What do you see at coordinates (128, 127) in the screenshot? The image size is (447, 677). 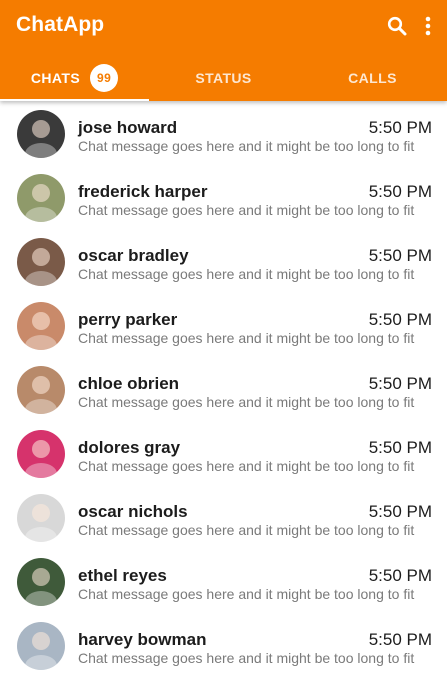 I see `contact-name: jose howard` at bounding box center [128, 127].